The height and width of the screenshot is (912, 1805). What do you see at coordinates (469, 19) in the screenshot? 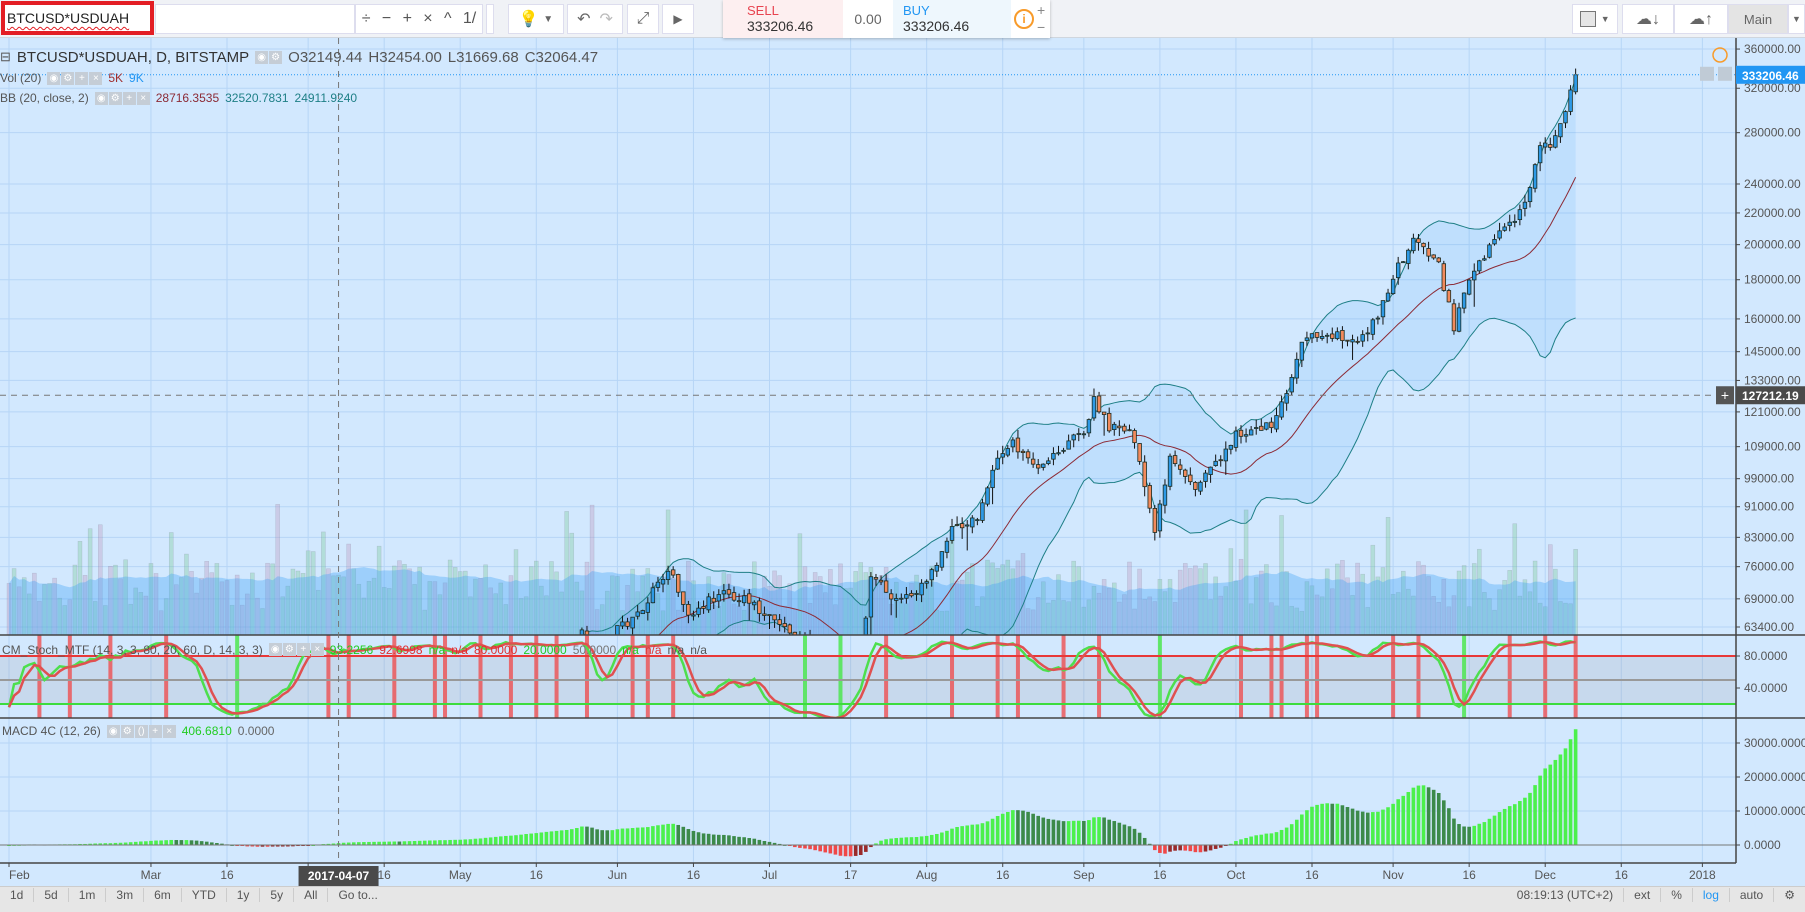
I see `reciprocal-button: 1/` at bounding box center [469, 19].